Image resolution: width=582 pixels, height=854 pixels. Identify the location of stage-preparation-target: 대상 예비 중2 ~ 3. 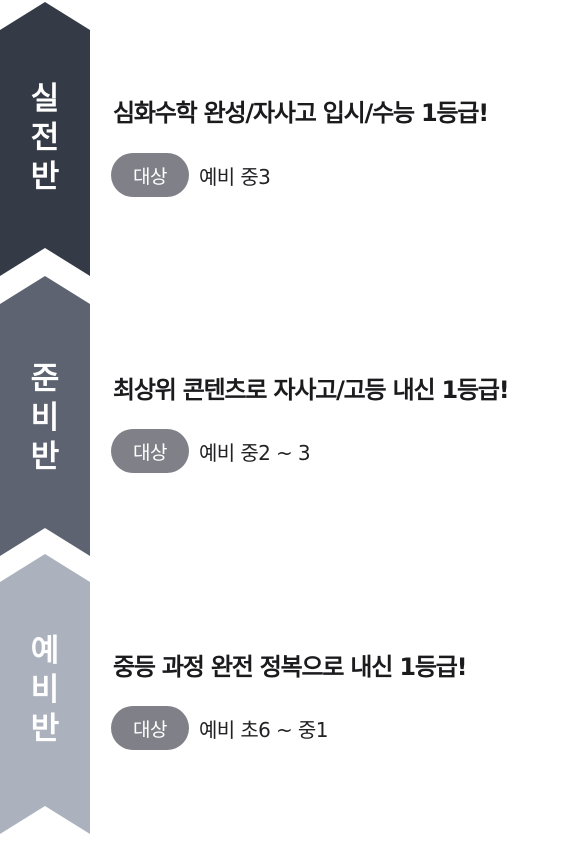
(211, 451).